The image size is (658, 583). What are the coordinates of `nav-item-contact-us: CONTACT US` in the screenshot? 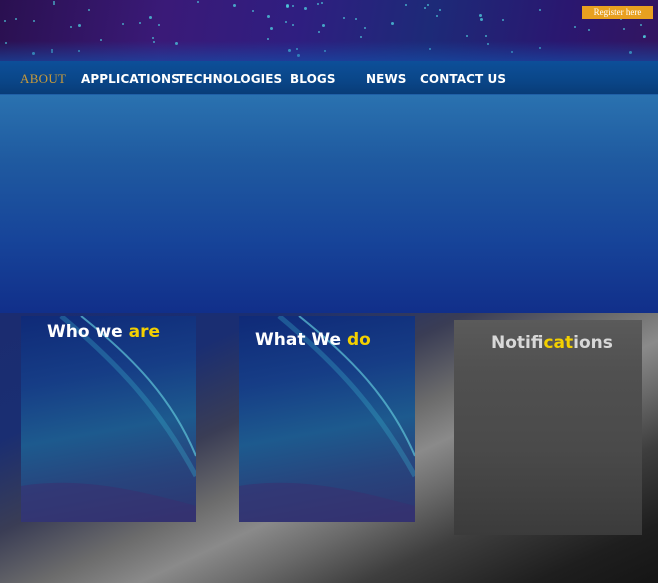 It's located at (463, 77).